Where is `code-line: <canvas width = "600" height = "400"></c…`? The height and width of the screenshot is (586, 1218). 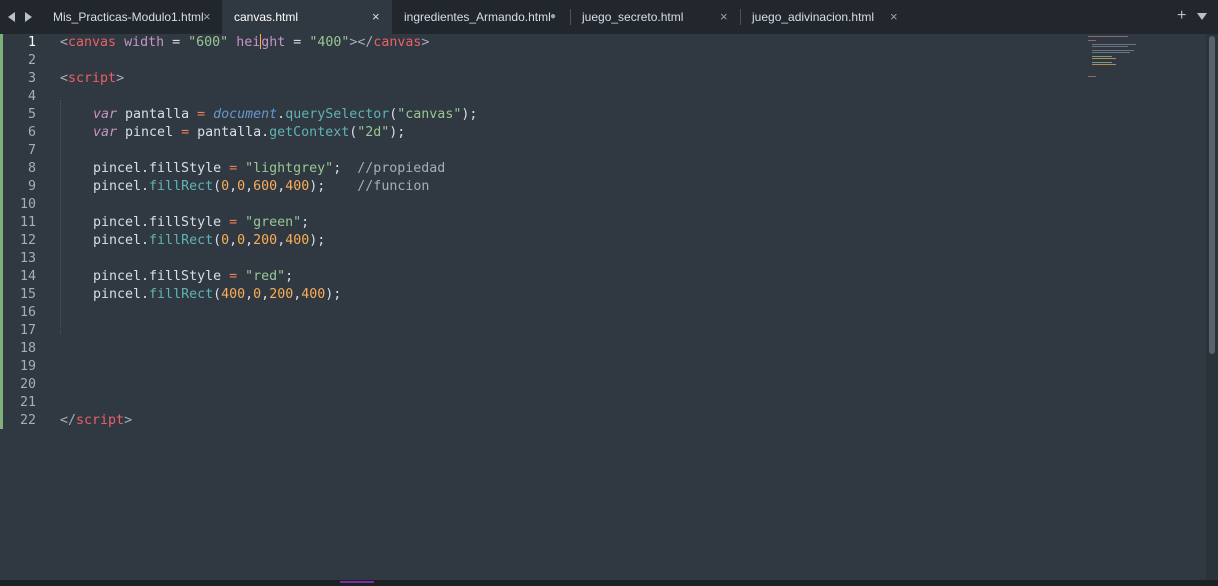
code-line: <canvas width = "600" height = "400"></c… is located at coordinates (540, 43).